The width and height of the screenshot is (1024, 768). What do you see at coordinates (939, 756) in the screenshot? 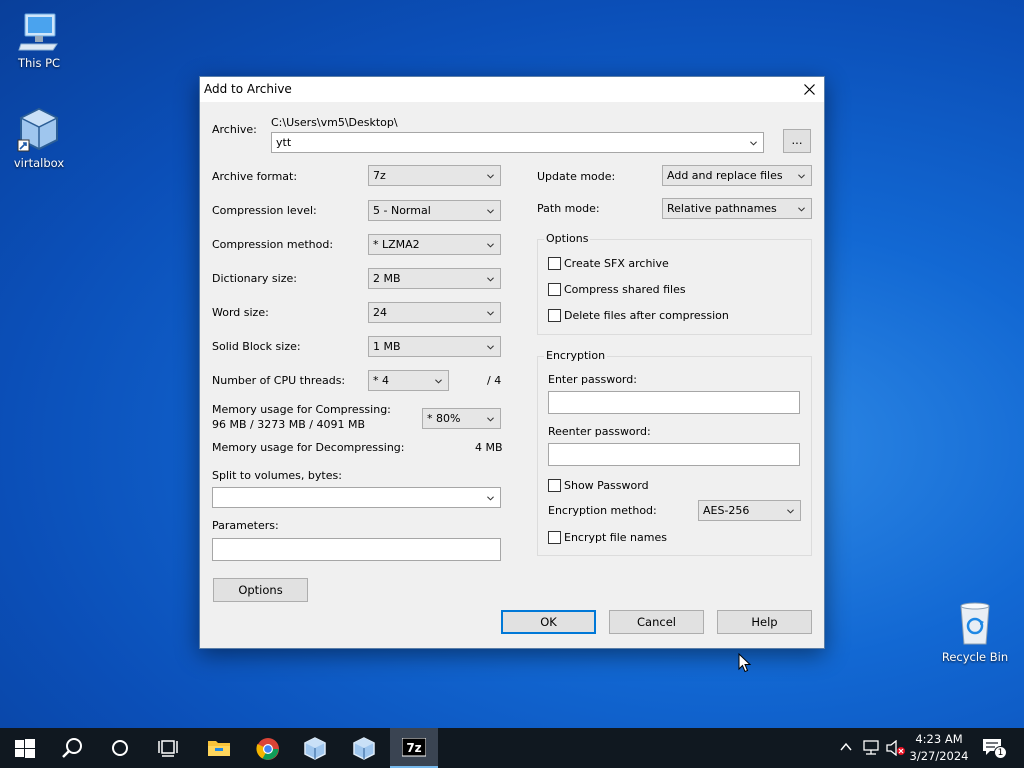
I see `clock-date: 3/27/2024` at bounding box center [939, 756].